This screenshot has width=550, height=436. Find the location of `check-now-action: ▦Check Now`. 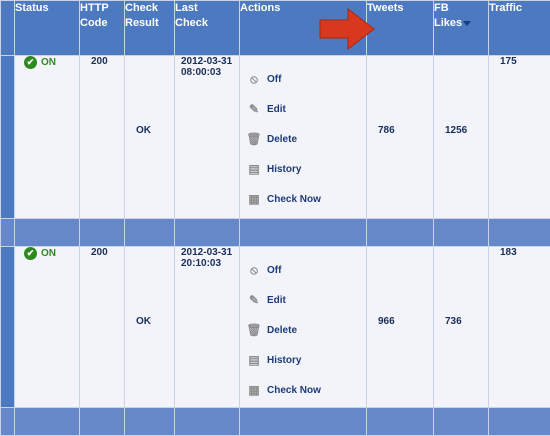

check-now-action: ▦Check Now is located at coordinates (306, 390).